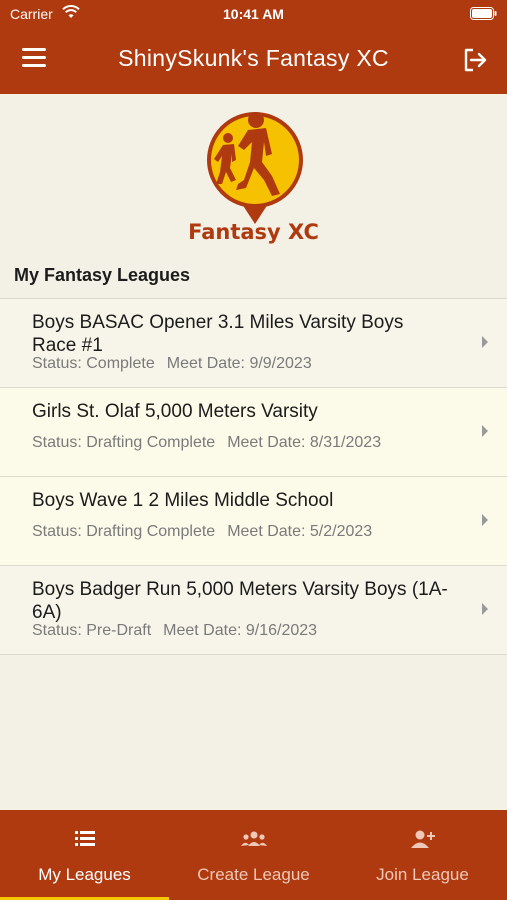 Image resolution: width=507 pixels, height=900 pixels. Describe the element at coordinates (175, 411) in the screenshot. I see `league-title: Girls St. Olaf 5,000 Meters Varsity` at that location.